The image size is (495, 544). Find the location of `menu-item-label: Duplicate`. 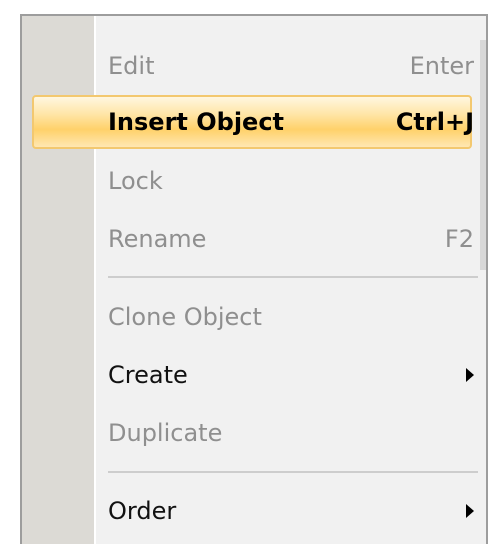

menu-item-label: Duplicate is located at coordinates (165, 433).